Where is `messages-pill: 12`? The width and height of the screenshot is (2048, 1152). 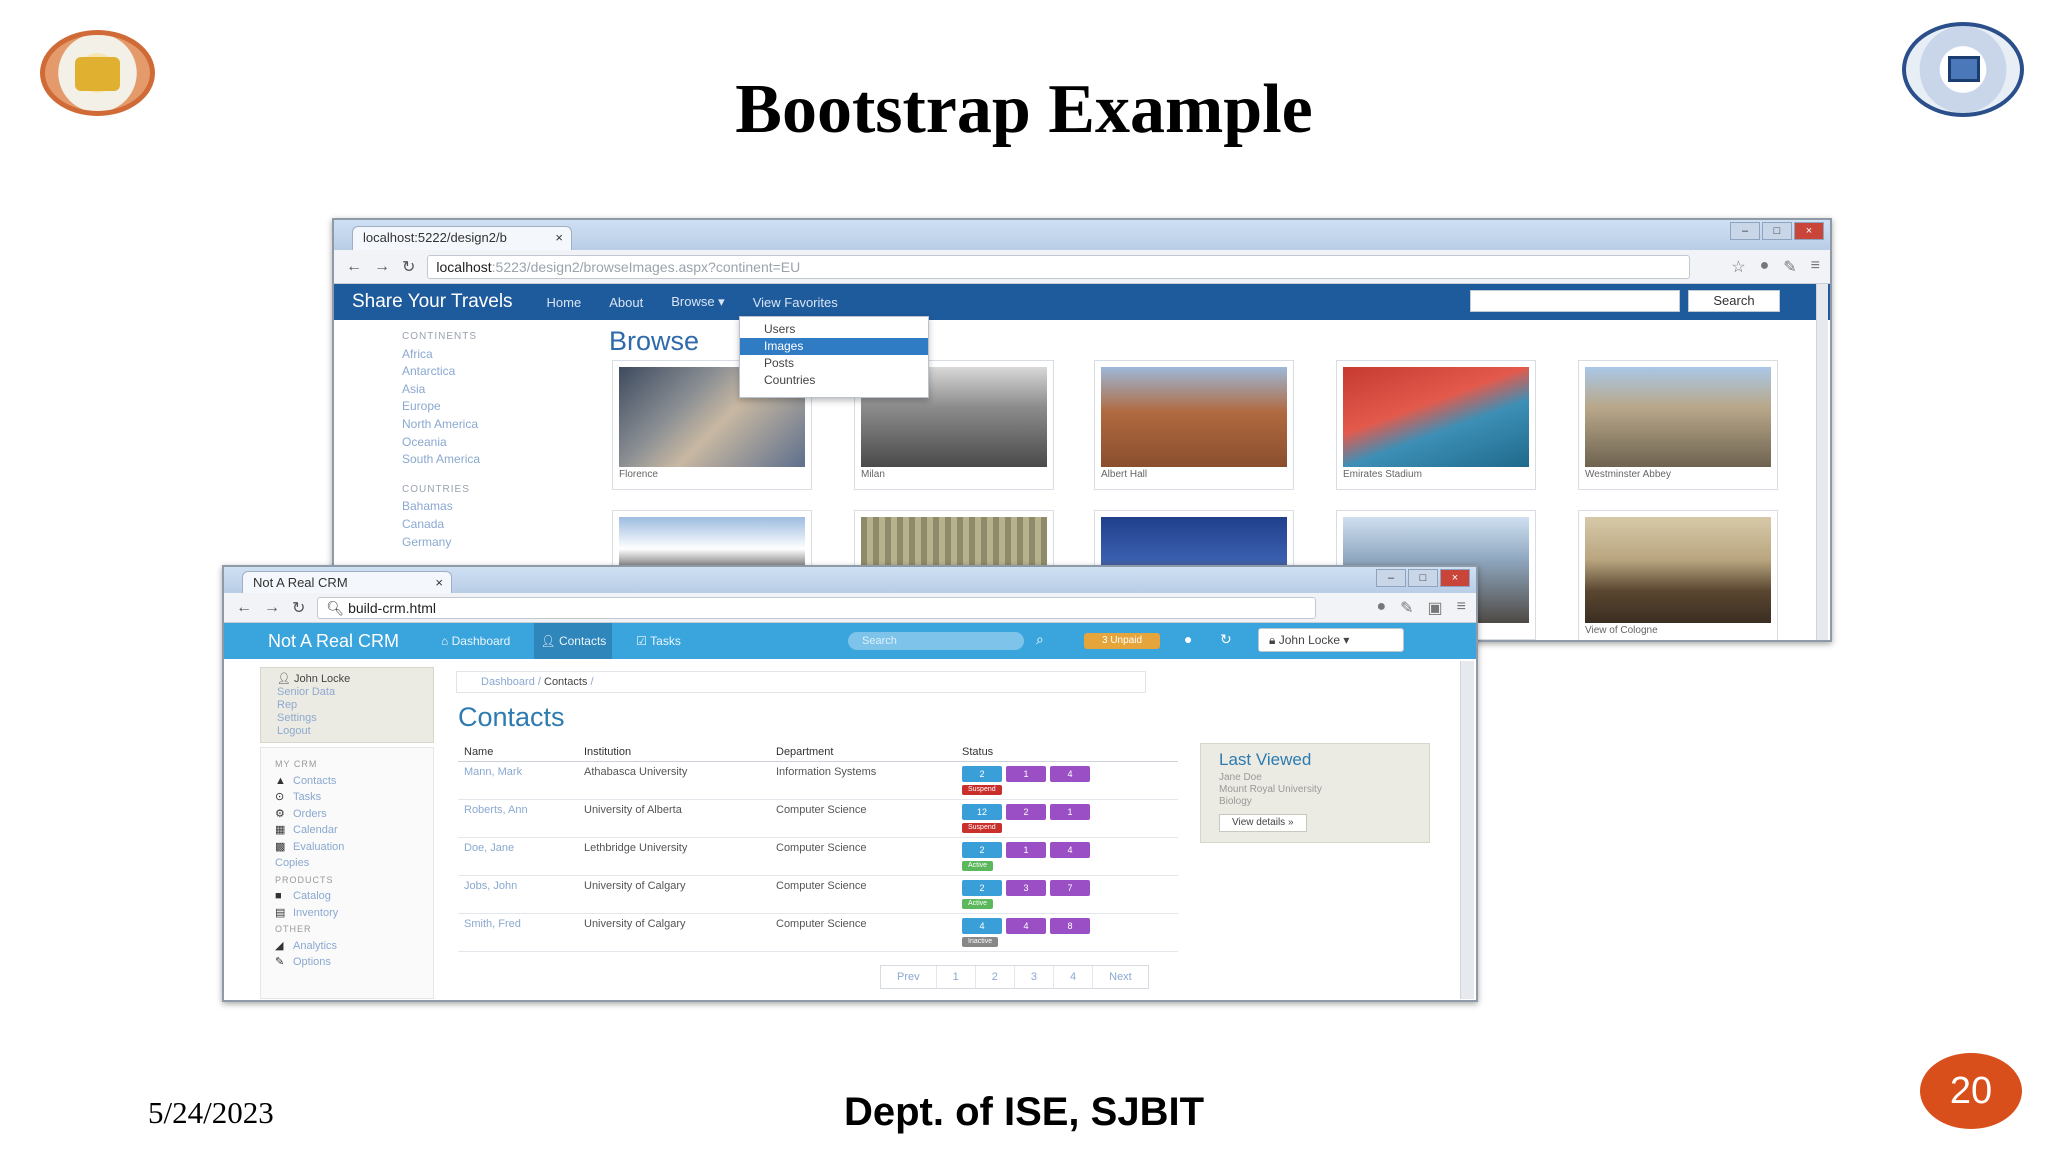
messages-pill: 12 is located at coordinates (982, 811).